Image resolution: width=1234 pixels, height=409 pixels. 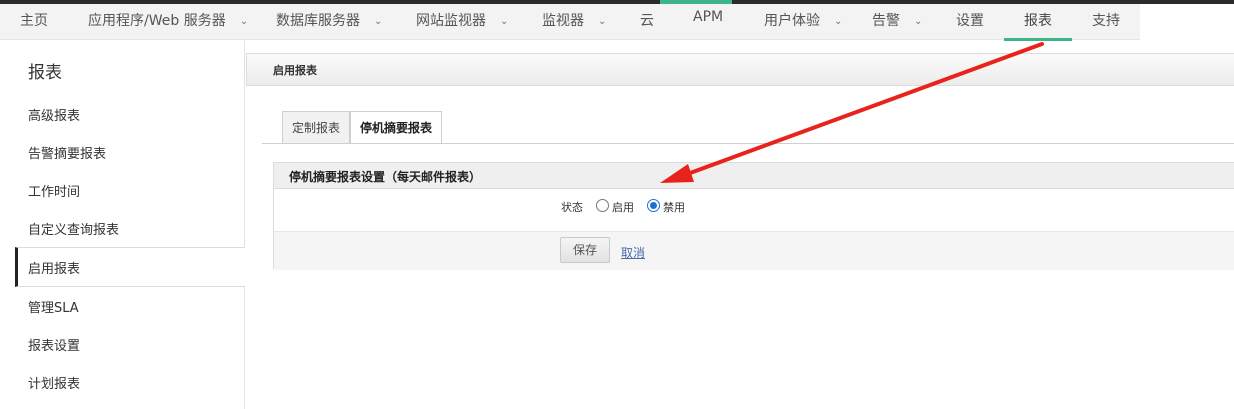 What do you see at coordinates (54, 114) in the screenshot?
I see `sidebar-item-advanced-reports: 高级报表` at bounding box center [54, 114].